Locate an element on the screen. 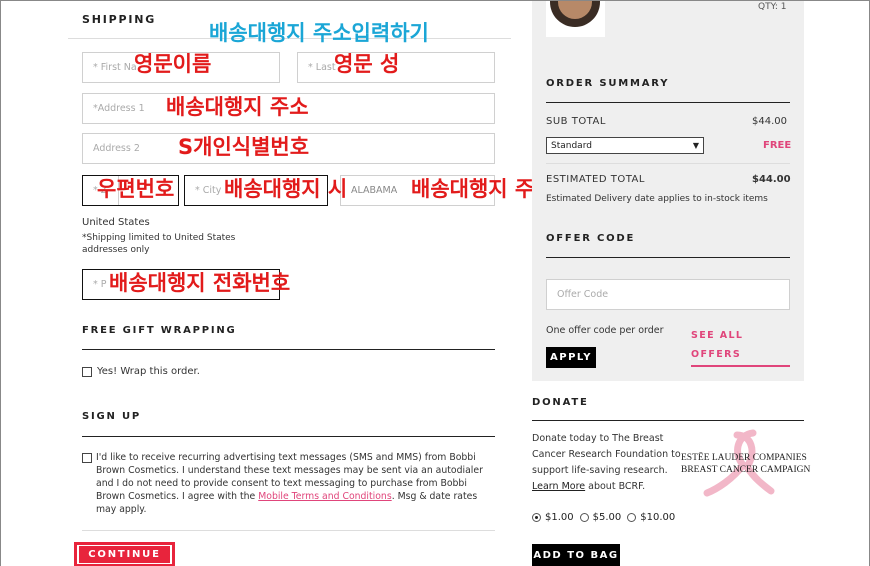 Image resolution: width=870 pixels, height=566 pixels. donate-option-1-label: $1.00 is located at coordinates (559, 517).